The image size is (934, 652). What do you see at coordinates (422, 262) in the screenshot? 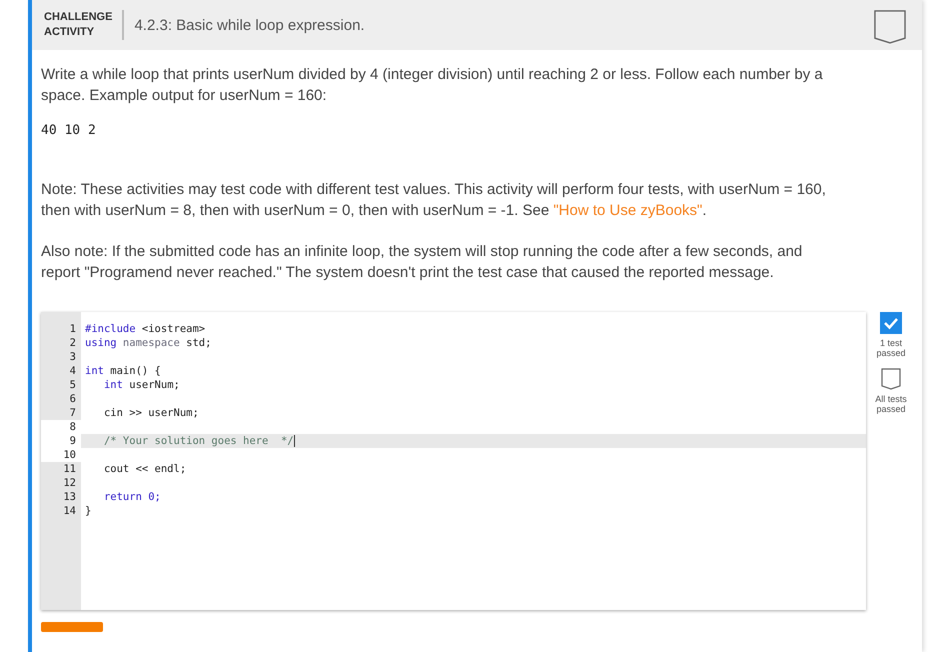
I see `also-note-text: Also note: If the submitted code has an infinite loop, the system will stop running the code after a few seconds, and report "Programend never reached." The system doesn't print the test case that caused the reported message.` at bounding box center [422, 262].